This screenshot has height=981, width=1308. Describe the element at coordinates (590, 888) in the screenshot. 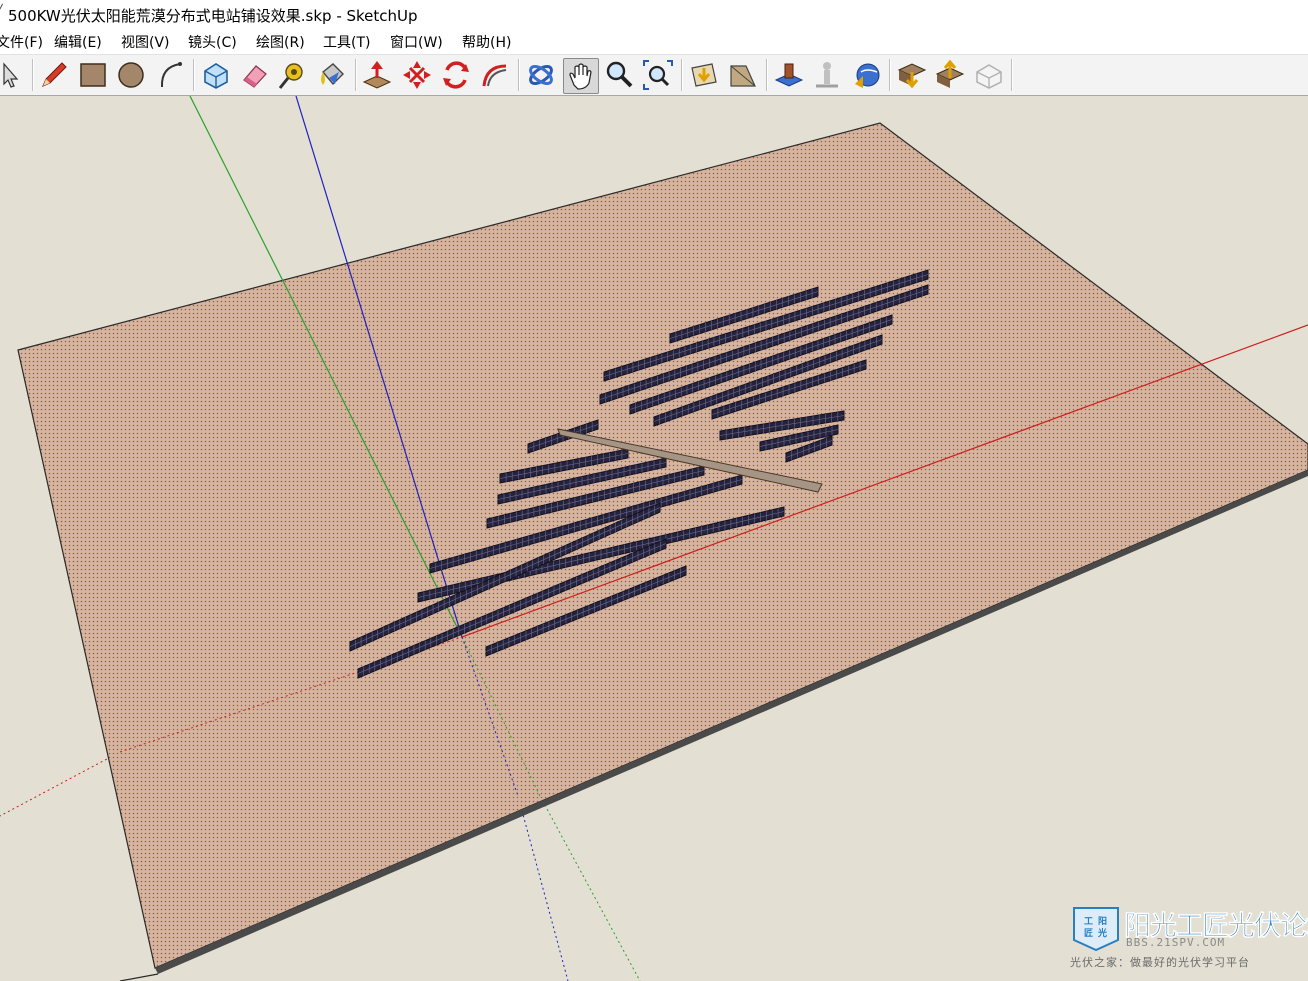

I see `green-axis-dotted` at that location.